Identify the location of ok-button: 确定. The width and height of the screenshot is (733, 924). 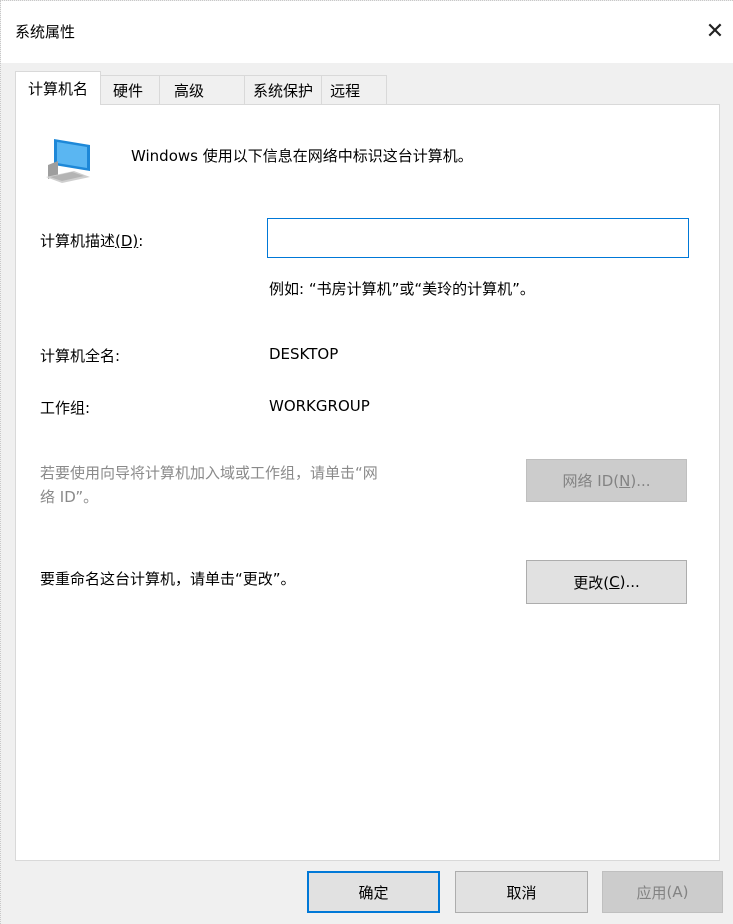
(373, 892).